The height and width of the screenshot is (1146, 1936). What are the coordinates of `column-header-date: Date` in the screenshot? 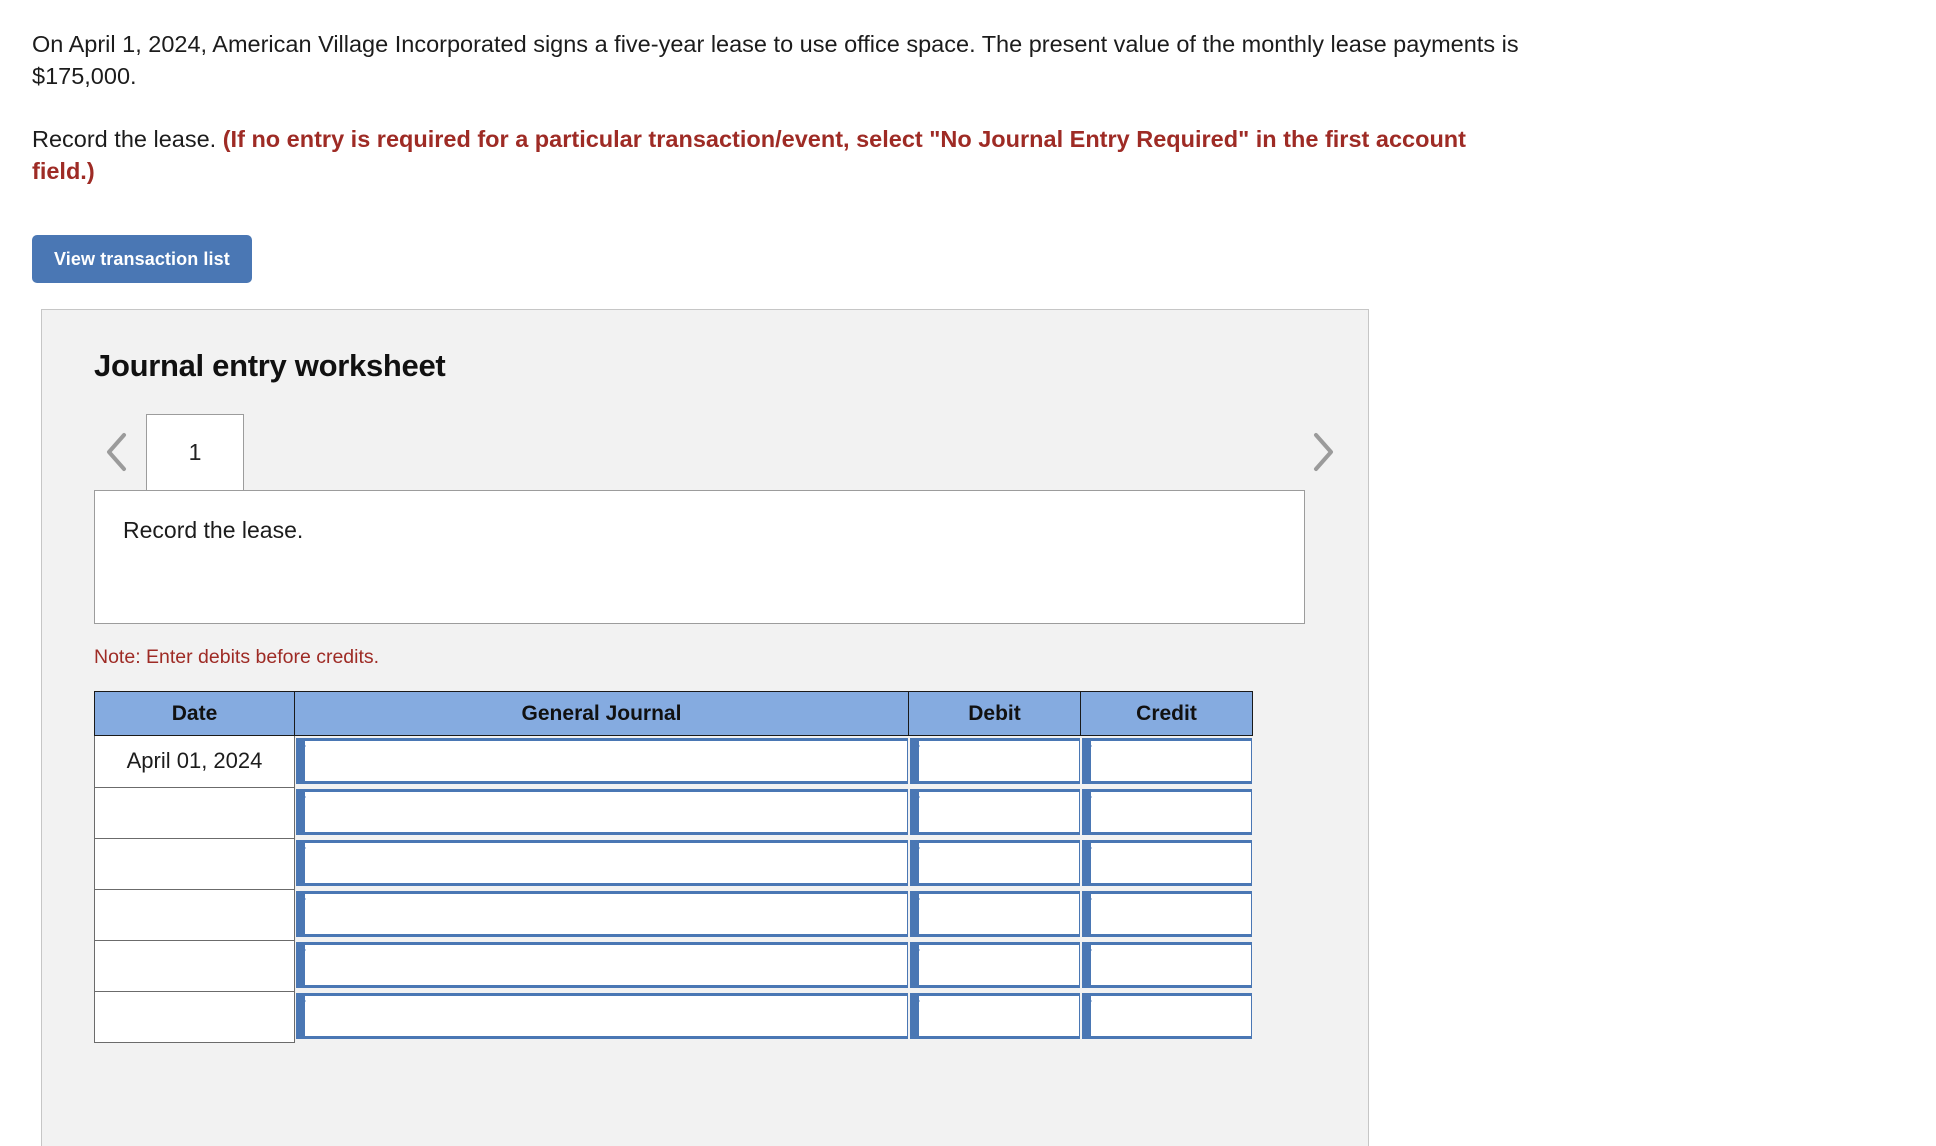 It's located at (194, 713).